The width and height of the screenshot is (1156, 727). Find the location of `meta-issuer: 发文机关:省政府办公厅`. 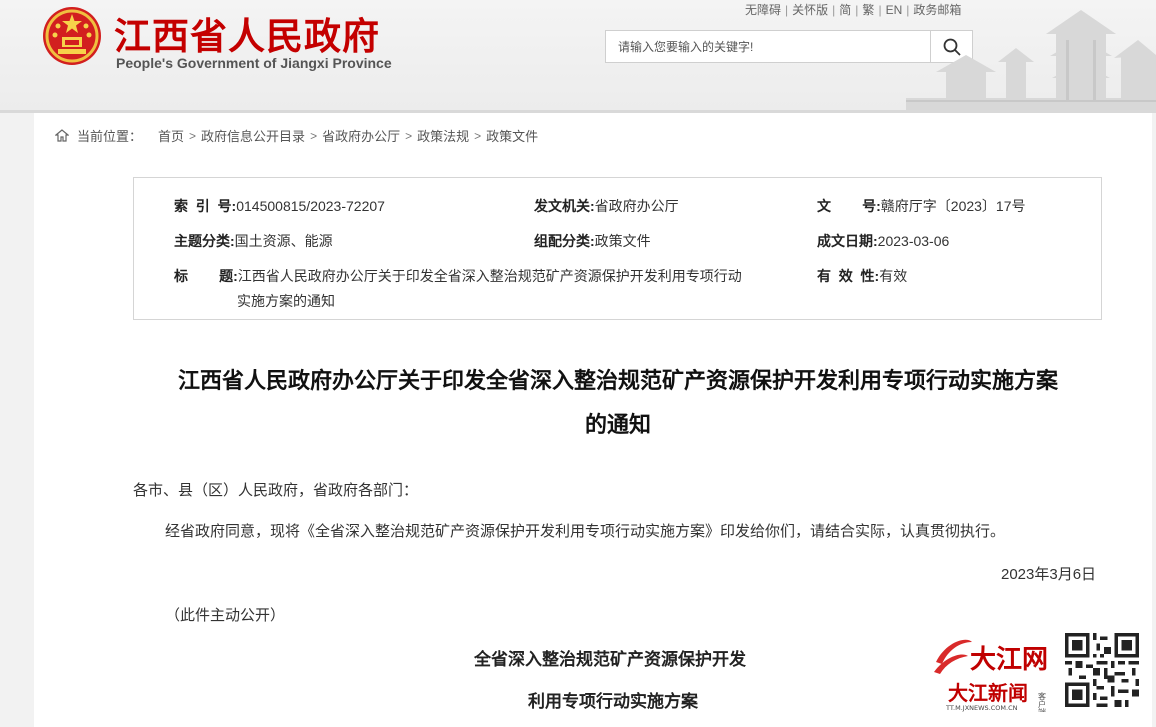

meta-issuer: 发文机关:省政府办公厅 is located at coordinates (606, 206).